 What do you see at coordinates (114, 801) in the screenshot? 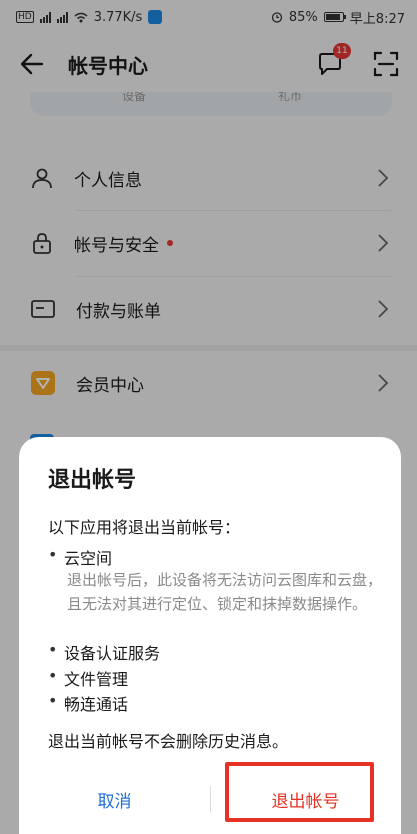
I see `cancel-button-label: 取消` at bounding box center [114, 801].